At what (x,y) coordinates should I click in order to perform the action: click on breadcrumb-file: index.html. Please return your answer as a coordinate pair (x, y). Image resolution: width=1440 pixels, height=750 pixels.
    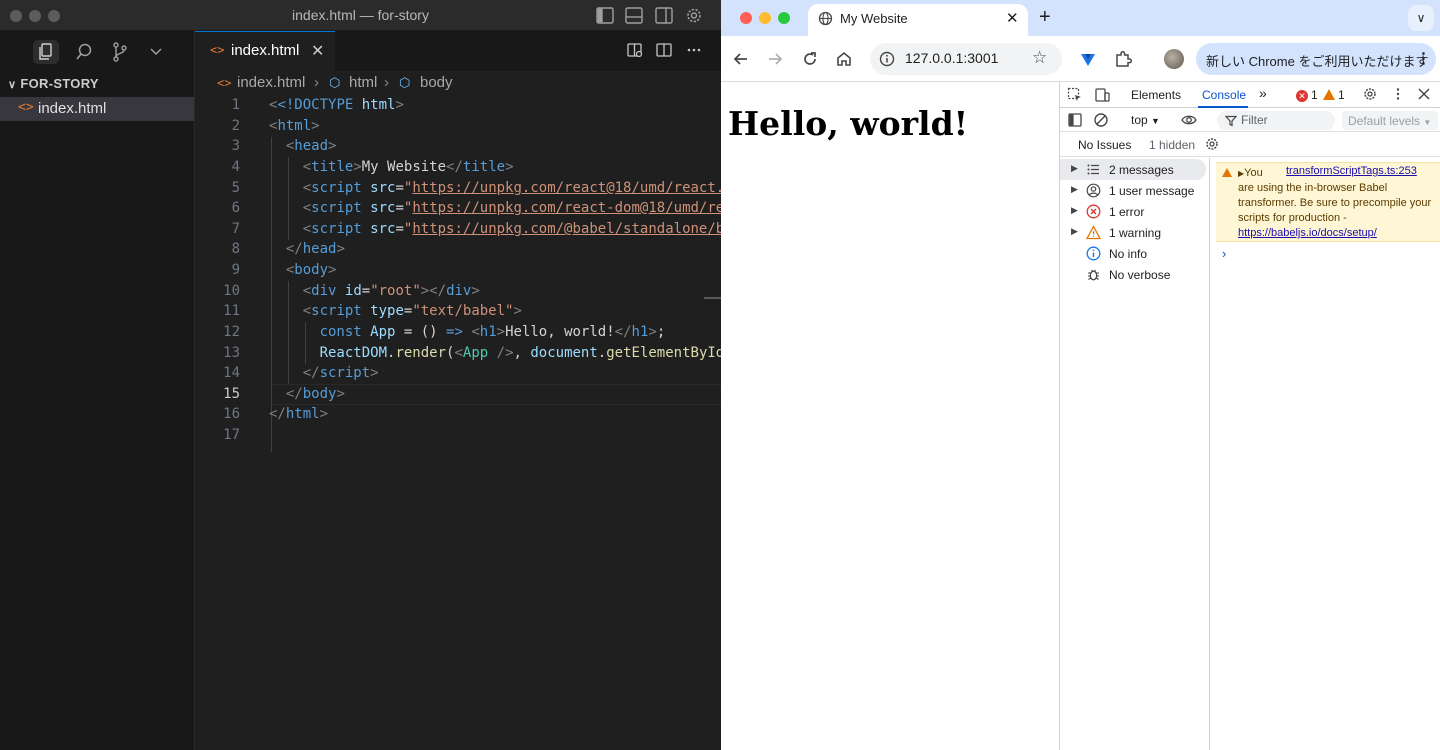
    Looking at the image, I should click on (271, 82).